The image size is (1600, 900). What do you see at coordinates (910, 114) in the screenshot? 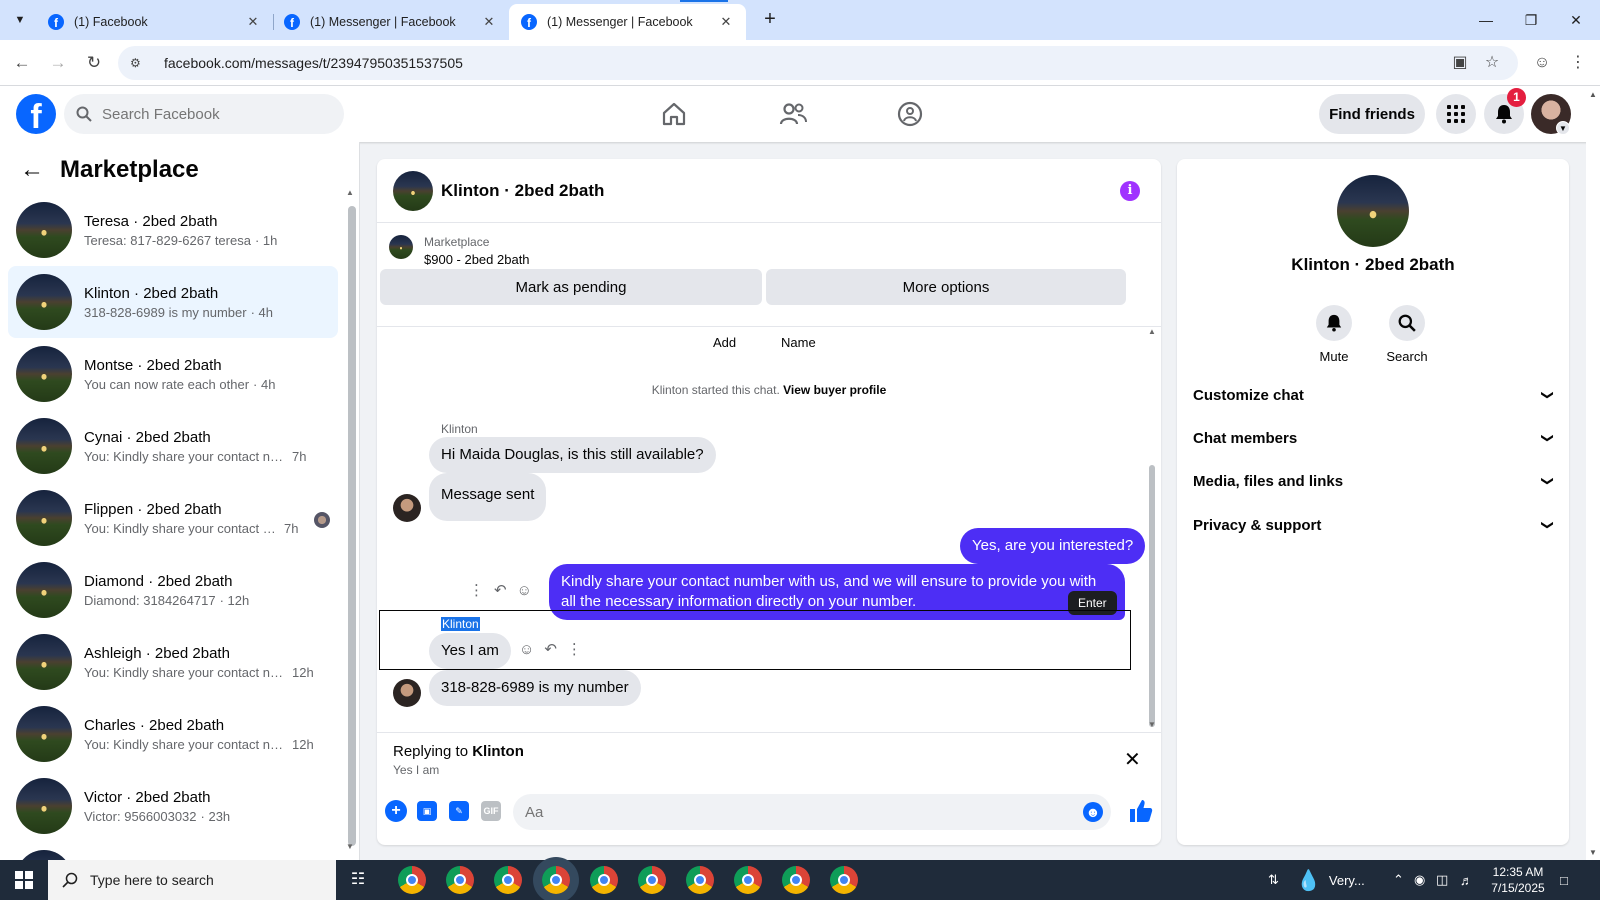
I see `groups-nav-icon` at bounding box center [910, 114].